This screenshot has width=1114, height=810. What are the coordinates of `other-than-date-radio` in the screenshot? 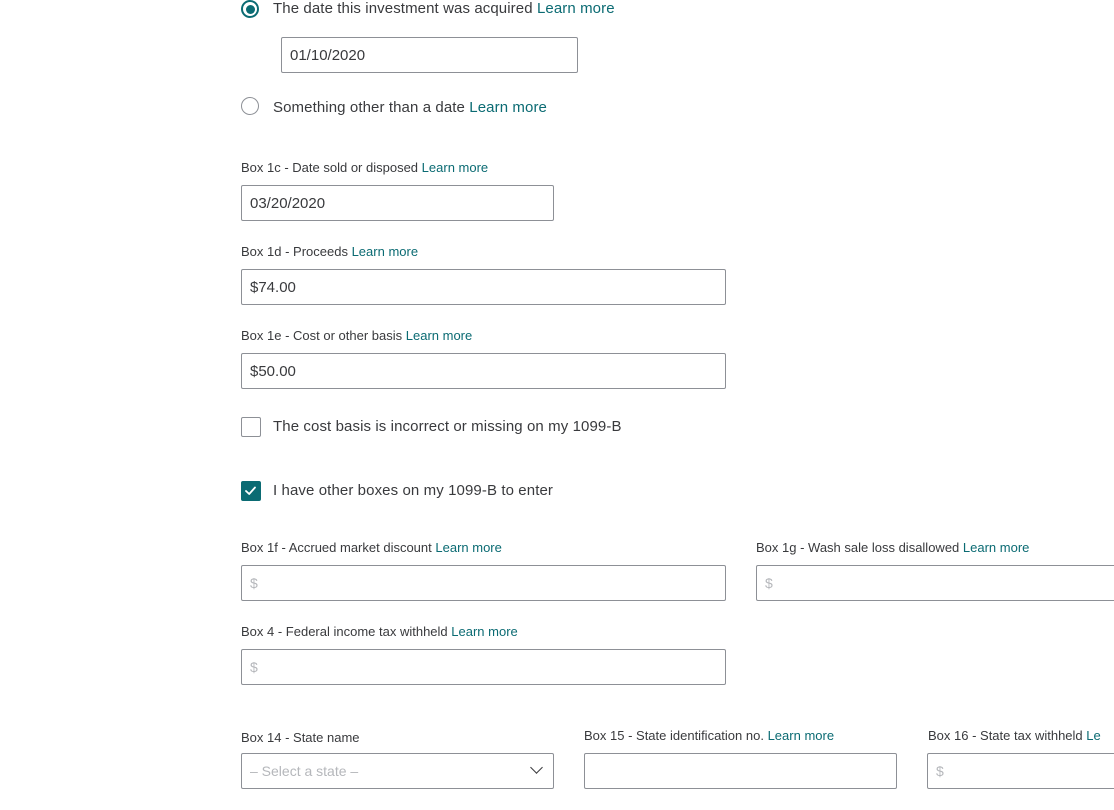 It's located at (250, 106).